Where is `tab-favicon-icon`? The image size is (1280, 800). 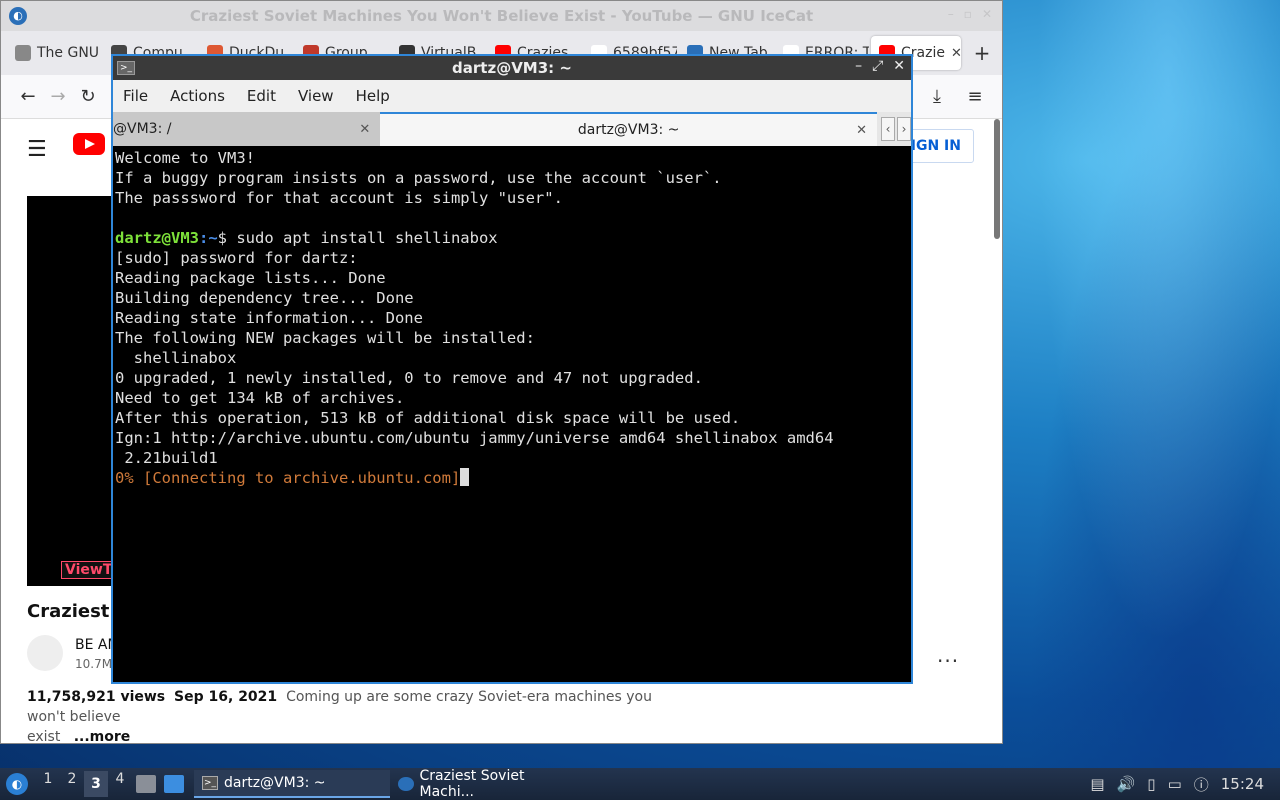
tab-favicon-icon is located at coordinates (23, 53).